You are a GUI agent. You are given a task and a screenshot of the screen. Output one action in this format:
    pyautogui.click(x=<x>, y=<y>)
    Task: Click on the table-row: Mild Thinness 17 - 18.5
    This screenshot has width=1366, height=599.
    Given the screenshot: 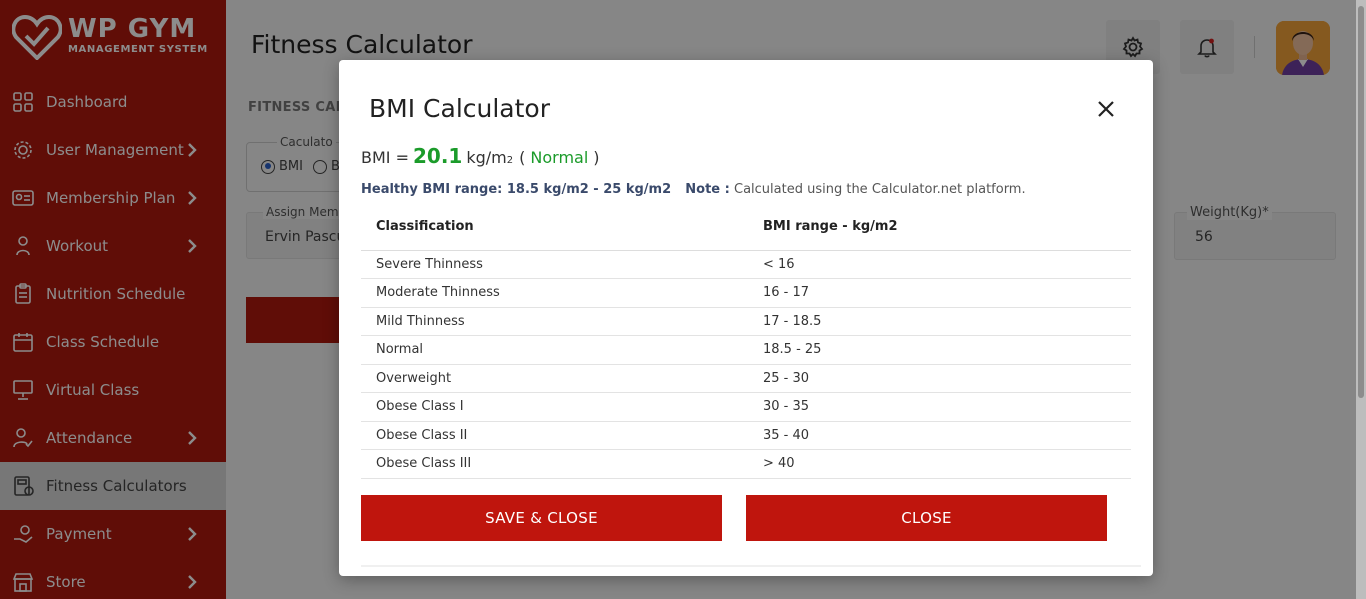 What is the action you would take?
    pyautogui.click(x=746, y=321)
    